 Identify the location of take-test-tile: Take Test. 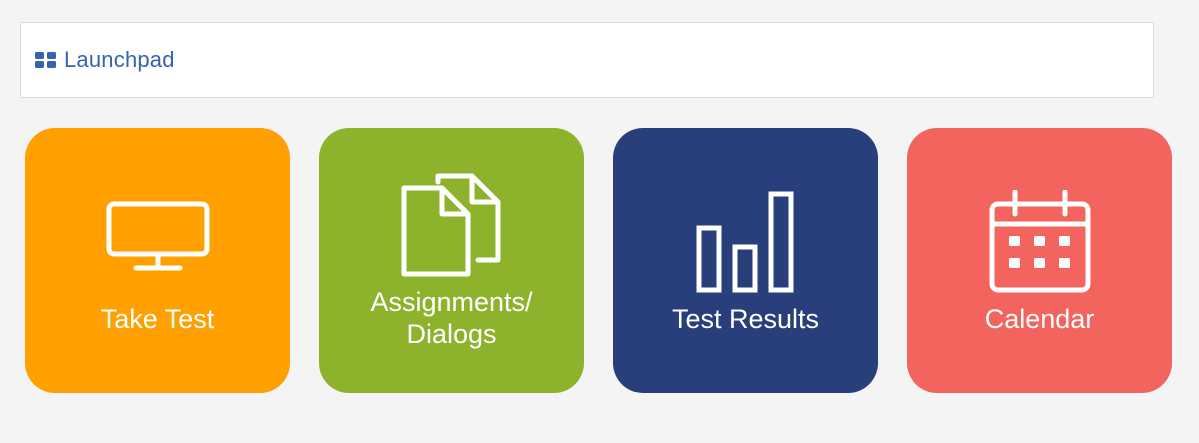
(157, 260).